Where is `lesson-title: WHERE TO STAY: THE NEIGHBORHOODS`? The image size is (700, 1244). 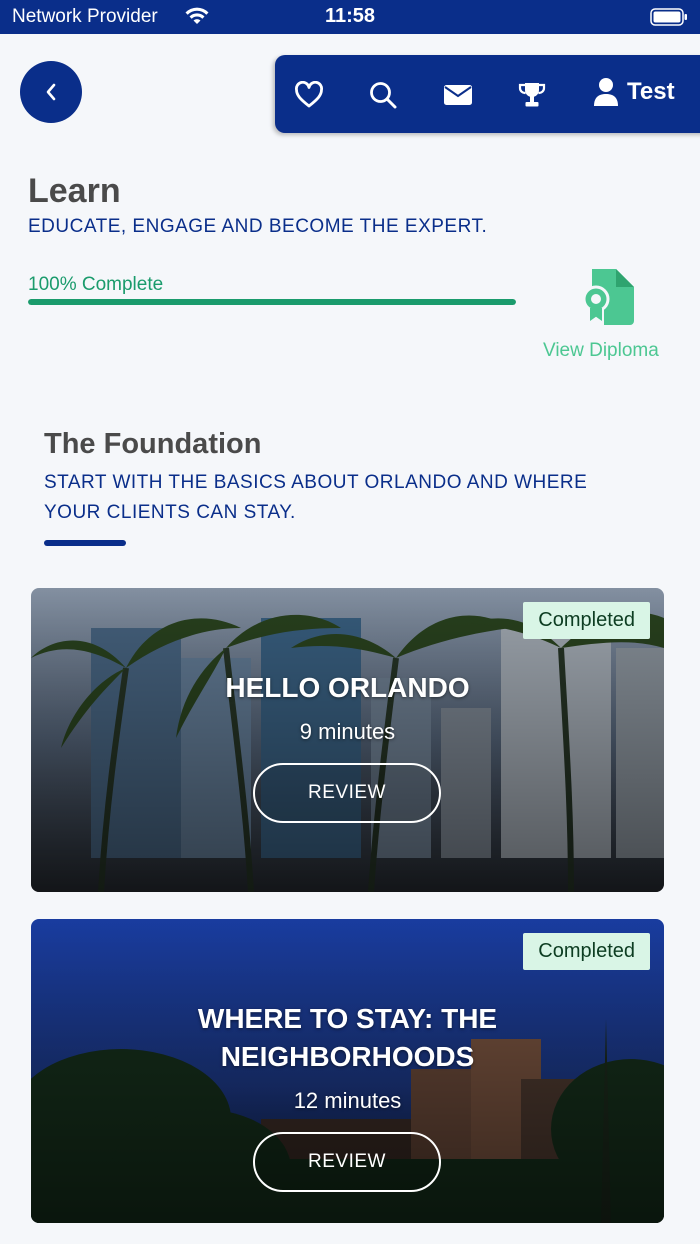
lesson-title: WHERE TO STAY: THE NEIGHBORHOODS is located at coordinates (347, 1037).